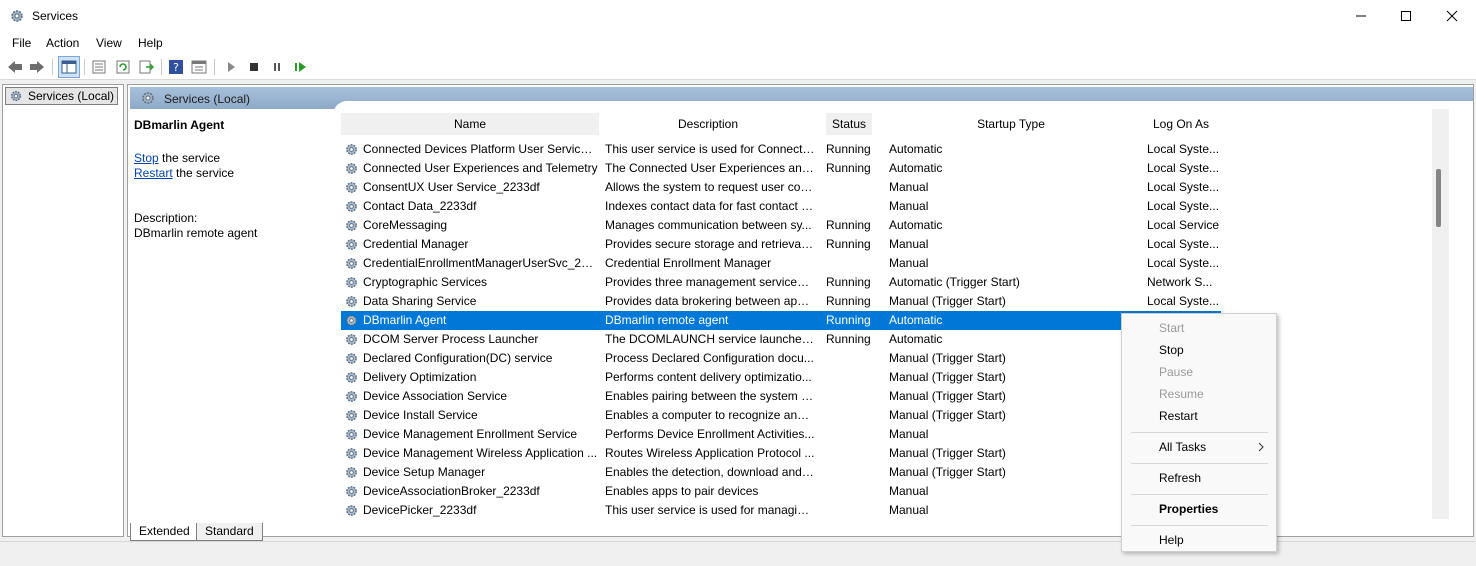 Image resolution: width=1476 pixels, height=566 pixels. I want to click on context-menu-all-tasks: All Tasks, so click(1199, 447).